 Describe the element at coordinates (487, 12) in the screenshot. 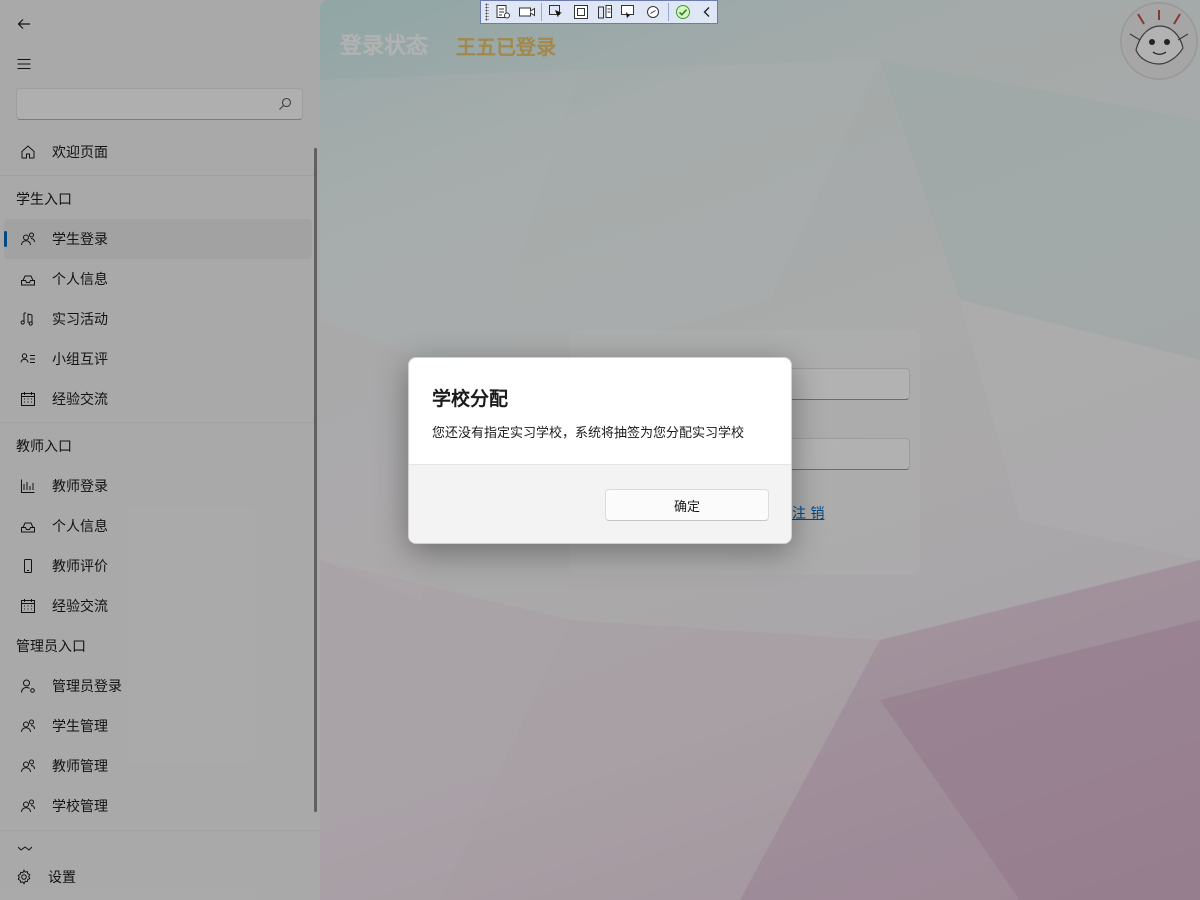

I see `toolbar-grip` at that location.